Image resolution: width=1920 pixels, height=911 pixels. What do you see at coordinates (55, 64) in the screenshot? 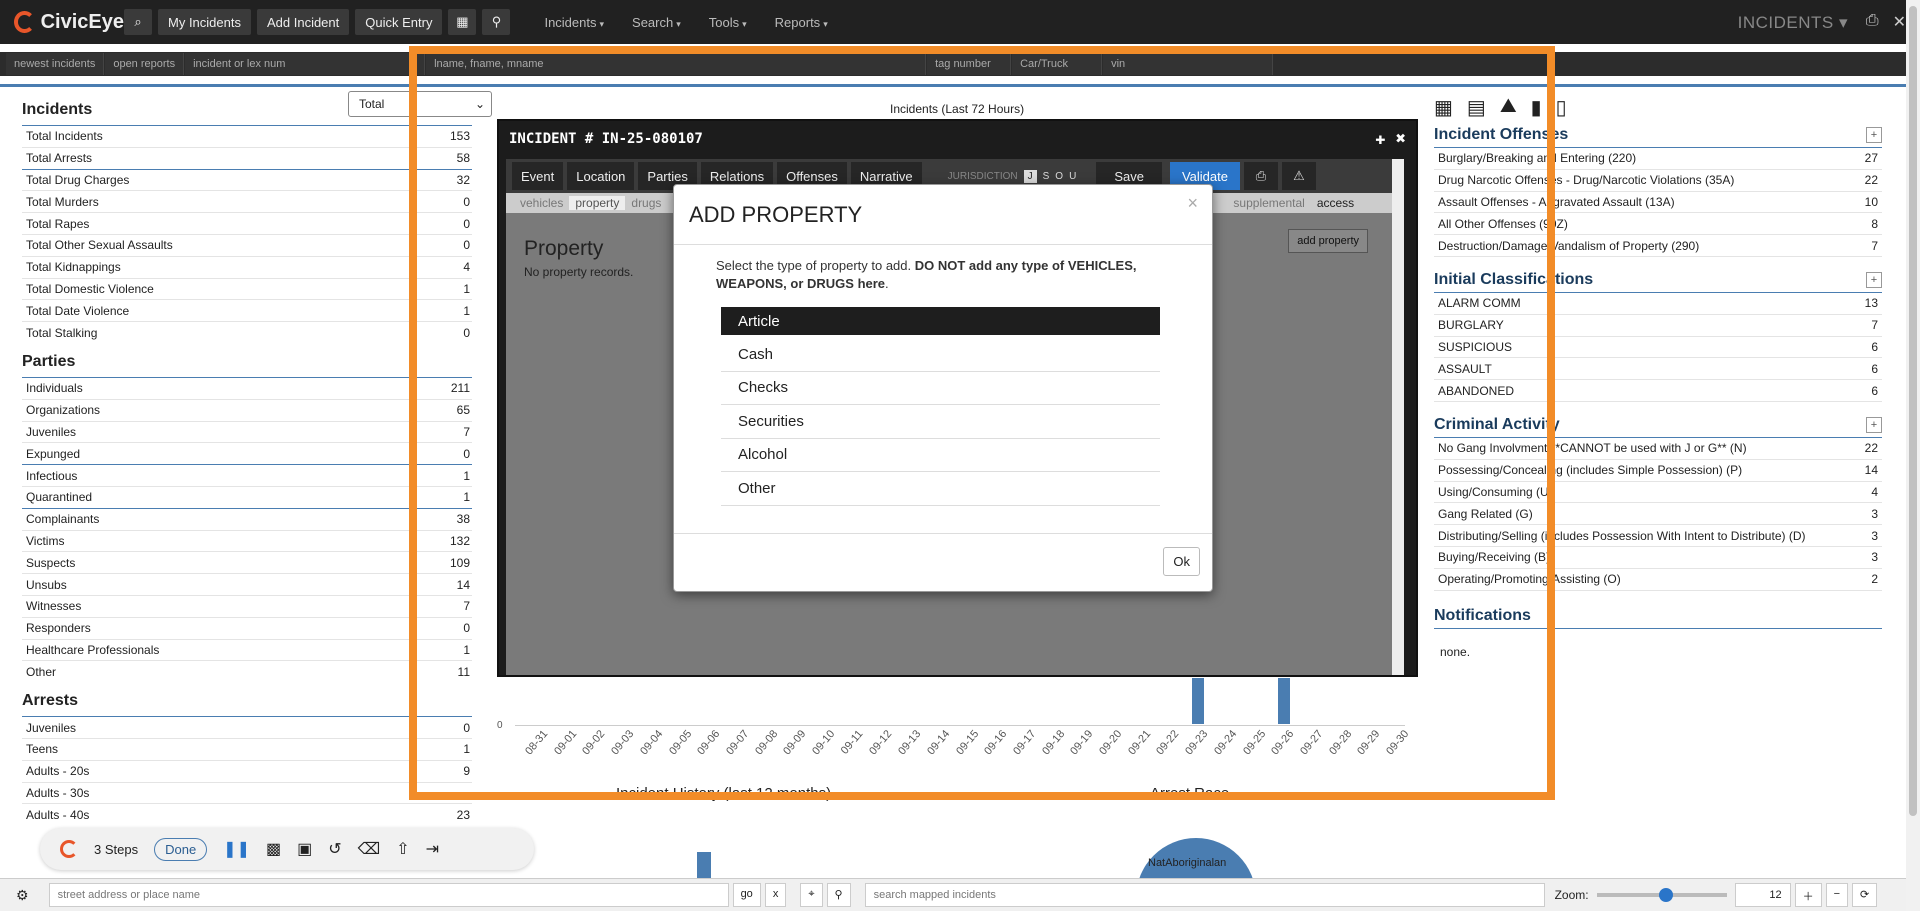
I see `newest-incidents-field: newest incidents` at bounding box center [55, 64].